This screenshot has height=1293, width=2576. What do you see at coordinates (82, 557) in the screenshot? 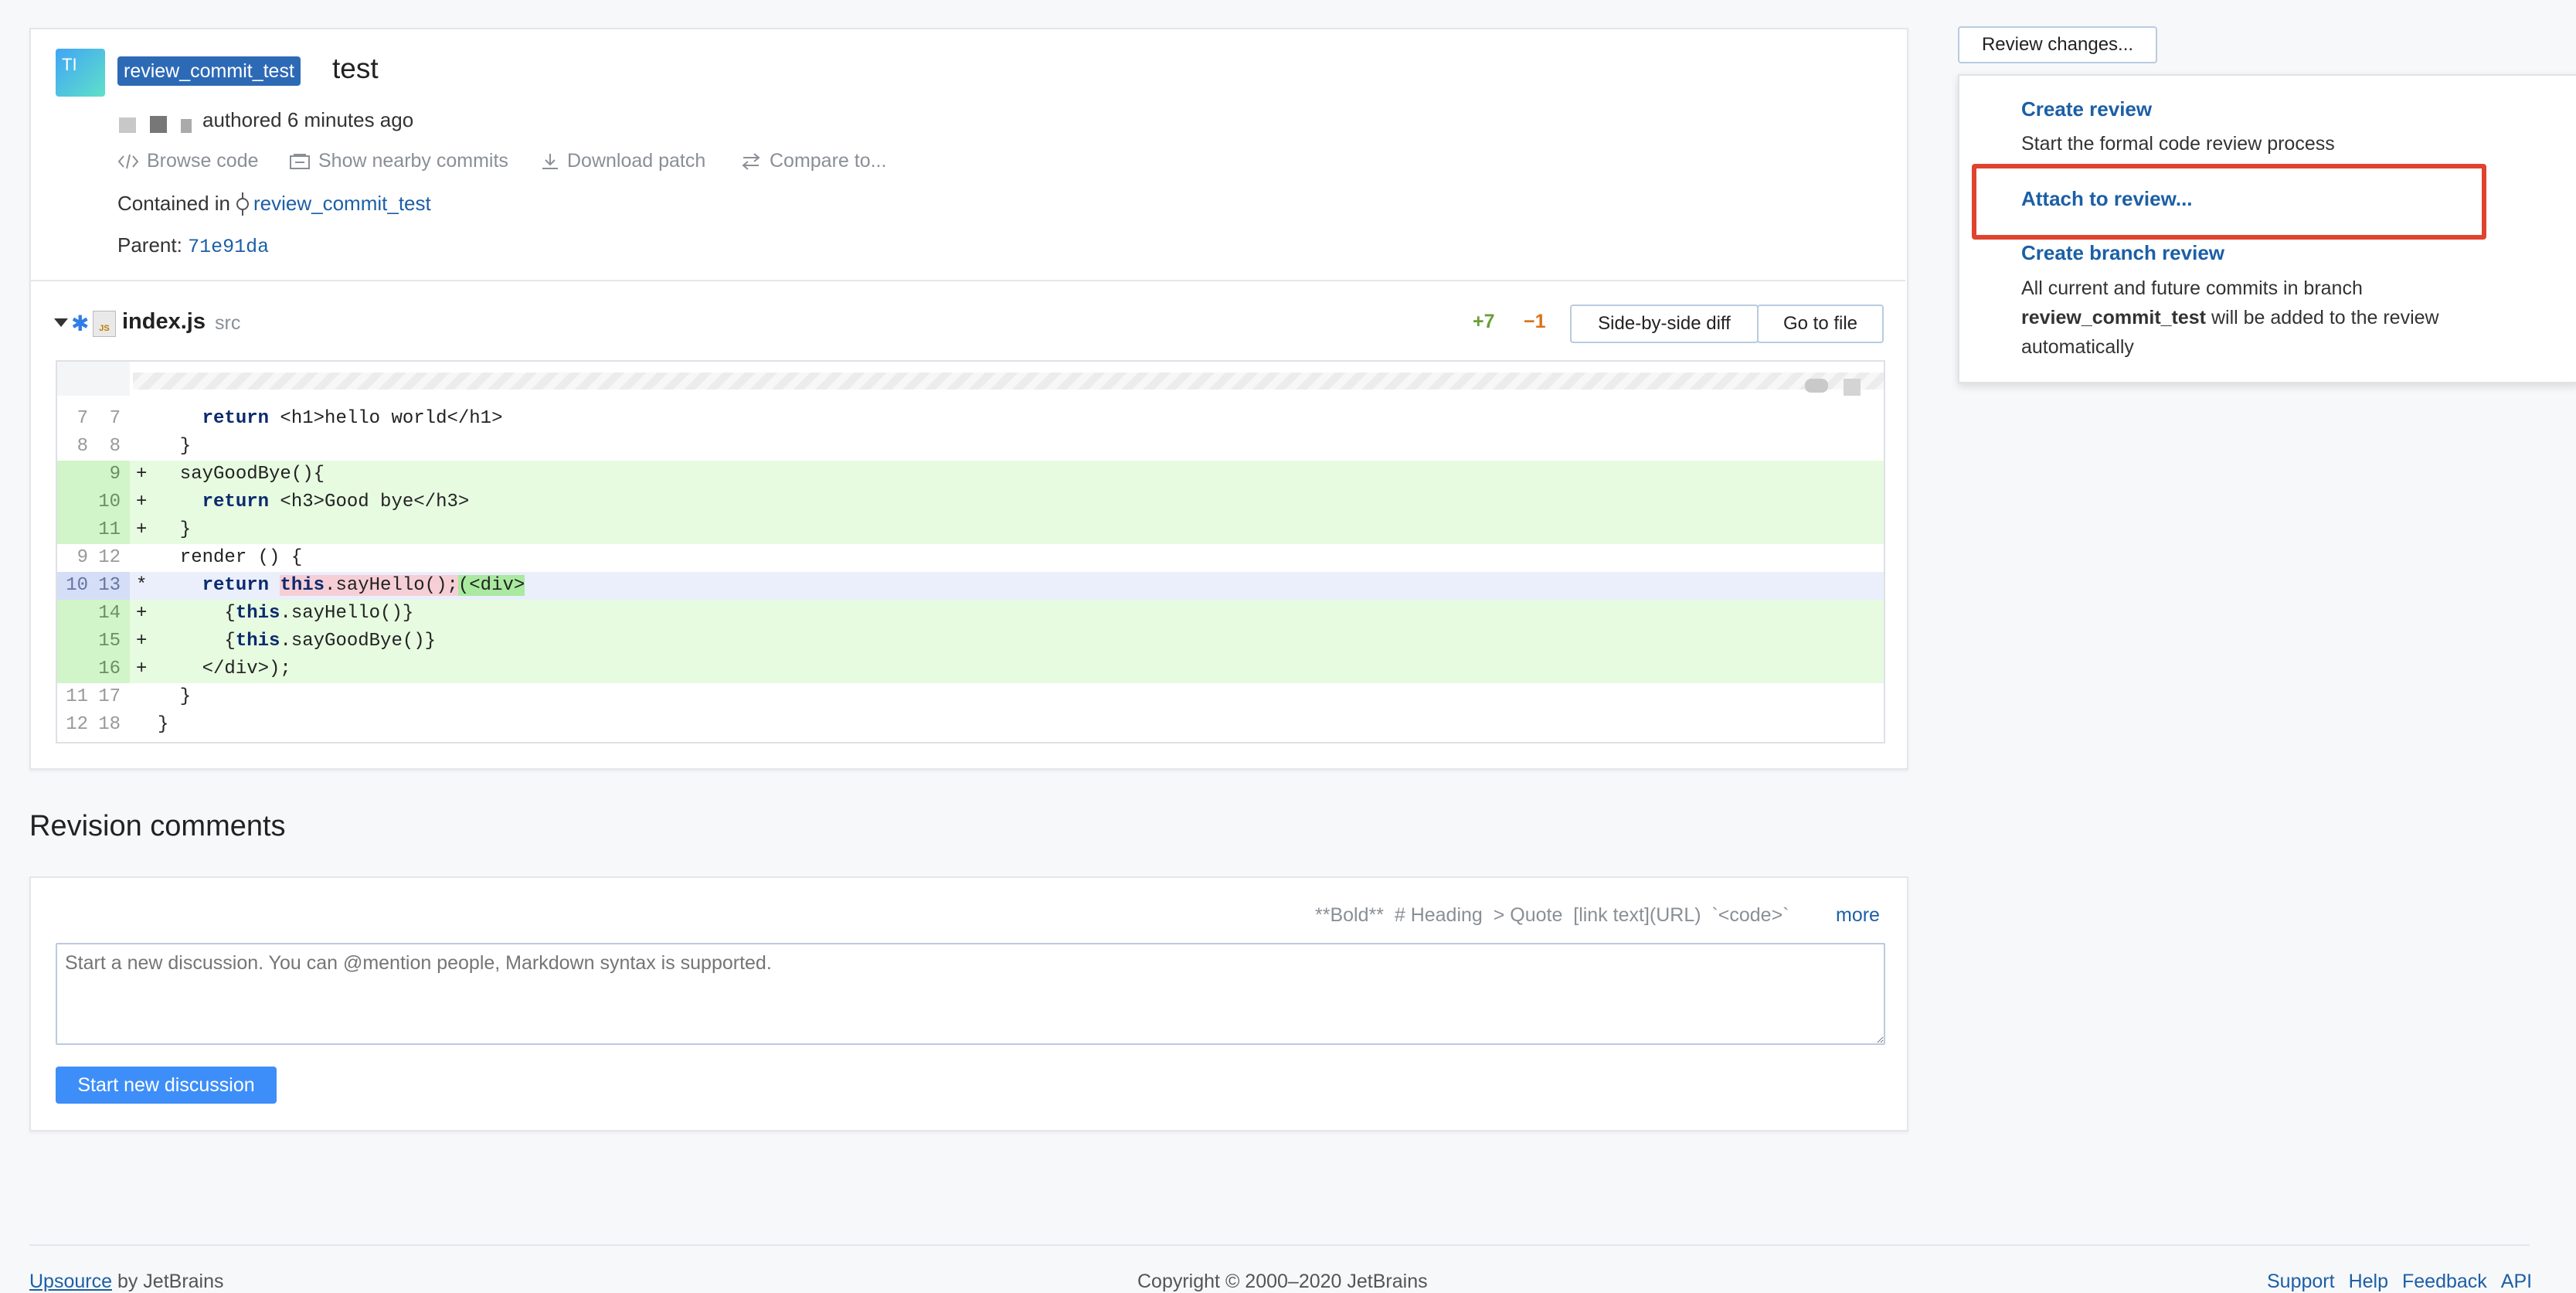
I see `old-line-number: 9` at bounding box center [82, 557].